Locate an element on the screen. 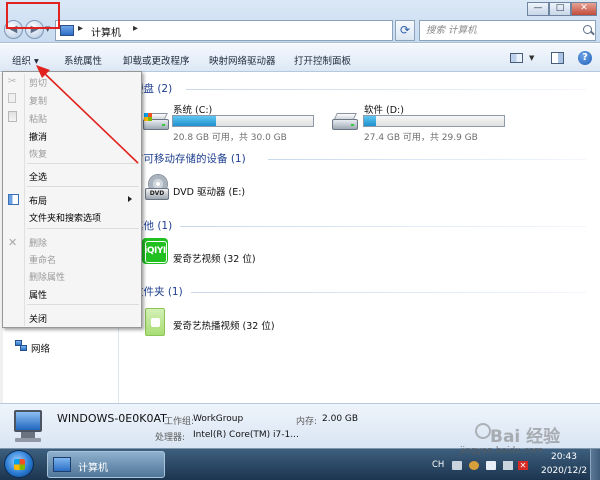 This screenshot has height=480, width=600. network-icon is located at coordinates (21, 346).